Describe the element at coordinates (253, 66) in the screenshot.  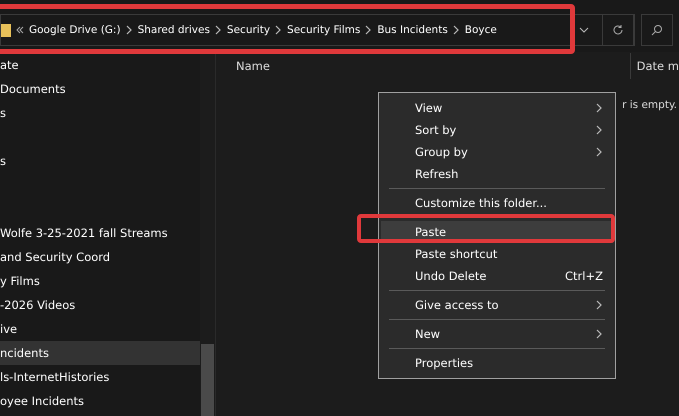
I see `column-header: Name` at that location.